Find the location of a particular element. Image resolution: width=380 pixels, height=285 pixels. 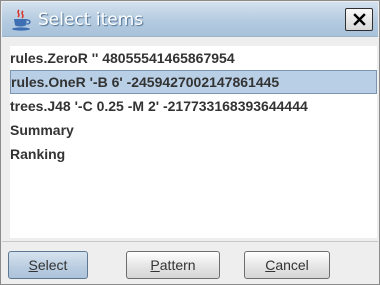

list-item: Ranking is located at coordinates (193, 154).